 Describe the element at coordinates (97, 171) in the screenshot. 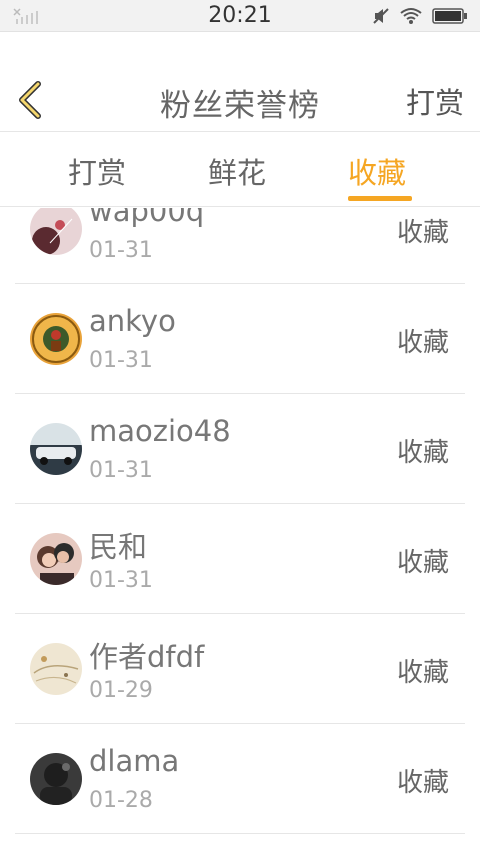

I see `tab-reward: 打赏` at that location.